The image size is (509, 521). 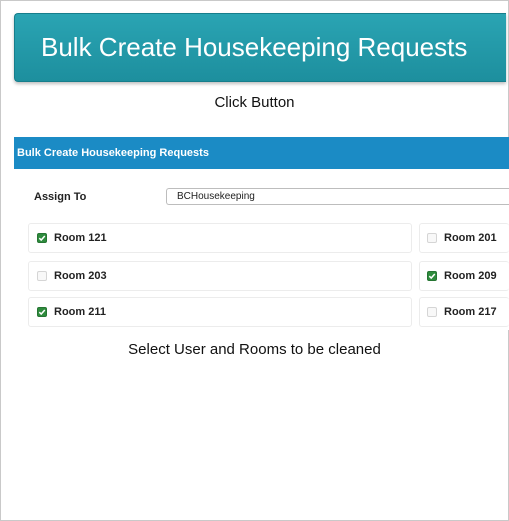 I want to click on room-203-checkbox, so click(x=42, y=276).